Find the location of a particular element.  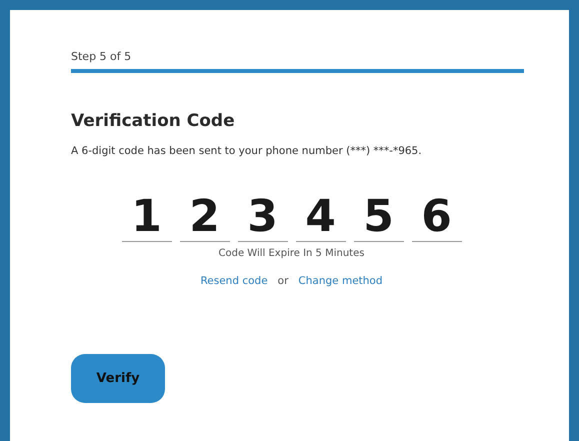

step-label: Step 5 of 5 is located at coordinates (101, 56).